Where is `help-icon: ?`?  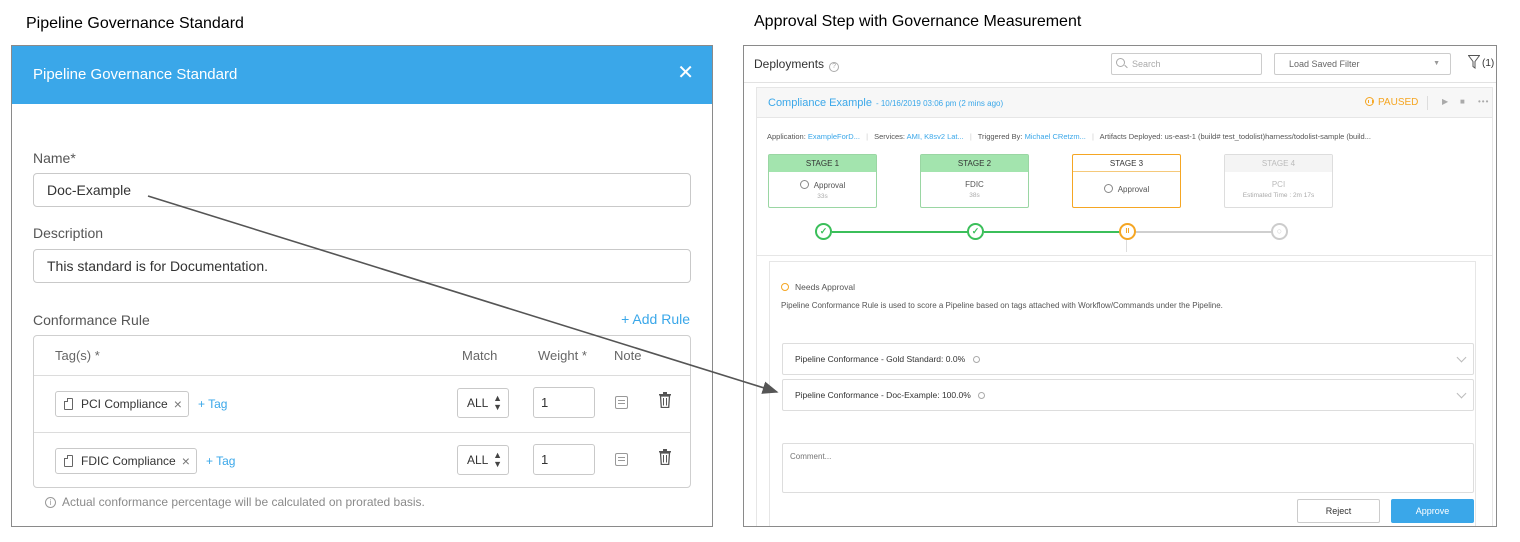
help-icon: ? is located at coordinates (834, 67).